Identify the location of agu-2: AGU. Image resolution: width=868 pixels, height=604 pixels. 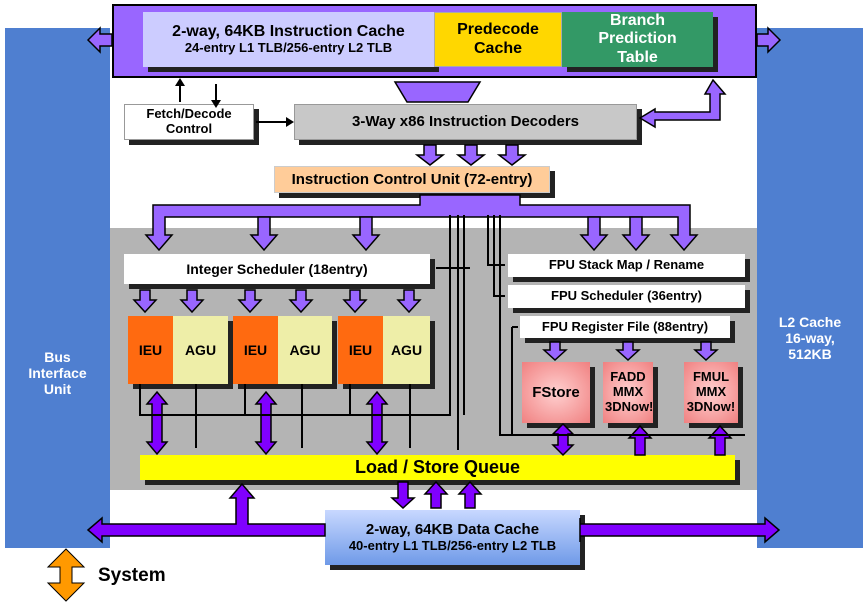
(305, 350).